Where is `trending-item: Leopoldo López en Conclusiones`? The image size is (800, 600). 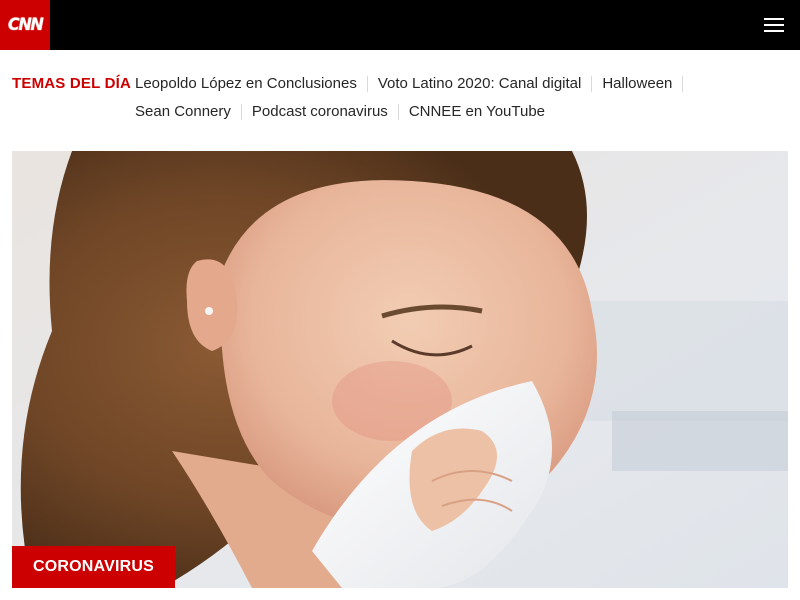
trending-item: Leopoldo López en Conclusiones is located at coordinates (246, 84).